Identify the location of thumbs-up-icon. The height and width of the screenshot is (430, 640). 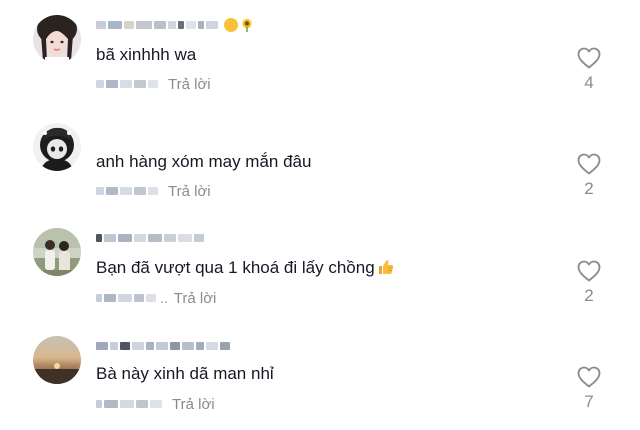
(386, 267).